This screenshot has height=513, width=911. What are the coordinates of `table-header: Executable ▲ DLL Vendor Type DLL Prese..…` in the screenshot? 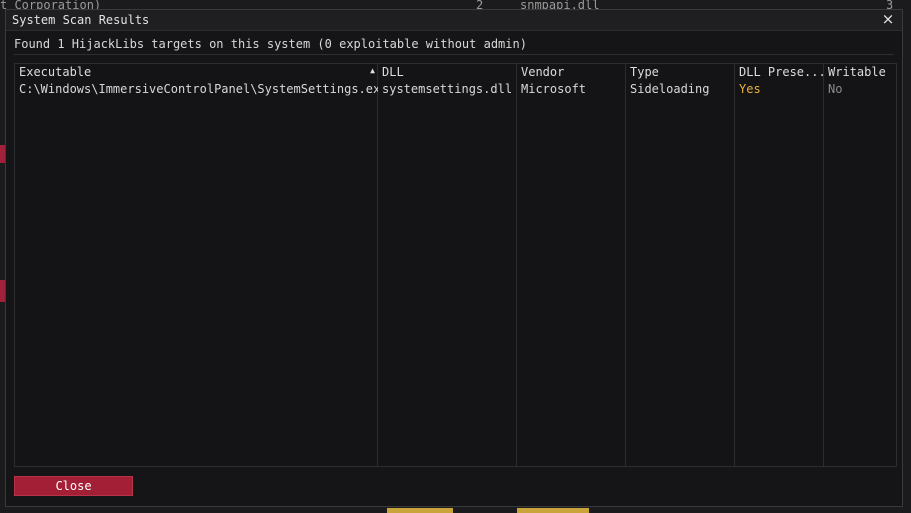 It's located at (455, 72).